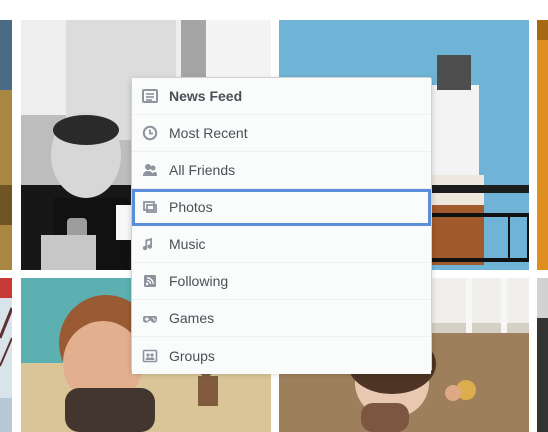  I want to click on news-feed-icon, so click(150, 96).